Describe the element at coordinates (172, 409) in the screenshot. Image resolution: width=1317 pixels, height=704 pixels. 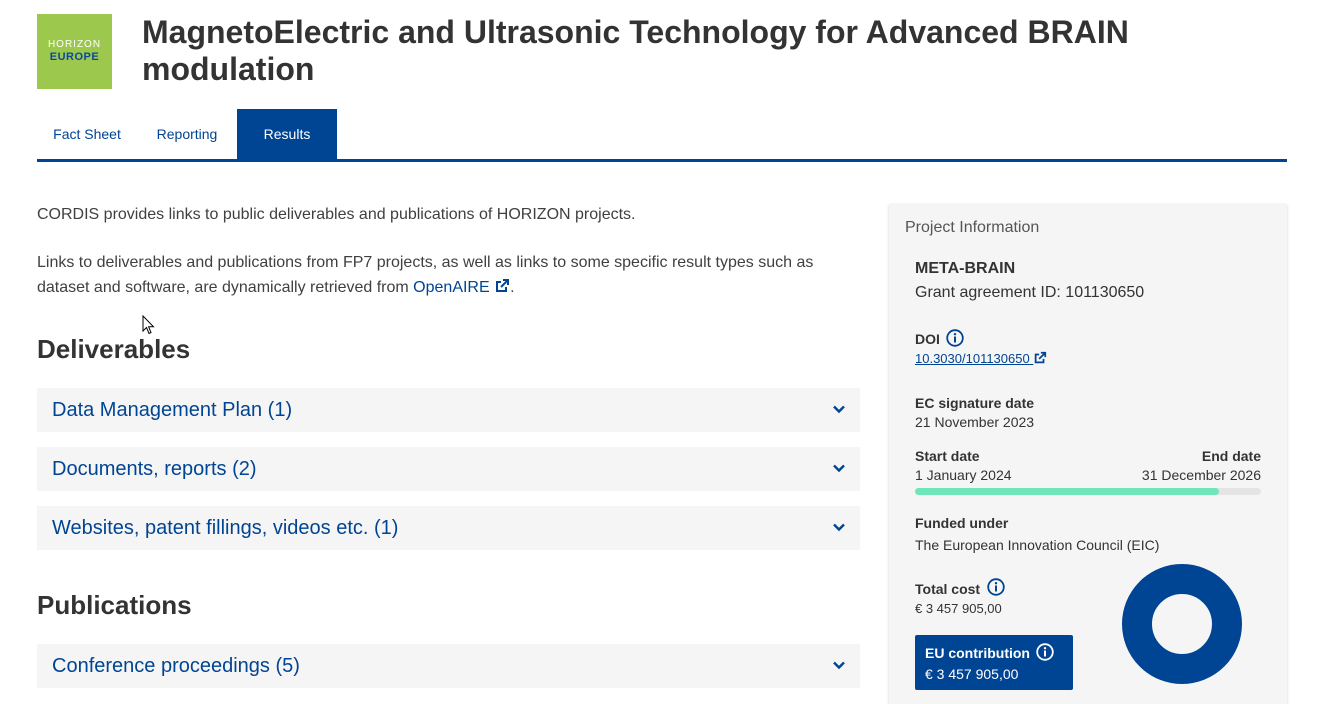
I see `accordion-label: Data Management Plan (1)` at that location.